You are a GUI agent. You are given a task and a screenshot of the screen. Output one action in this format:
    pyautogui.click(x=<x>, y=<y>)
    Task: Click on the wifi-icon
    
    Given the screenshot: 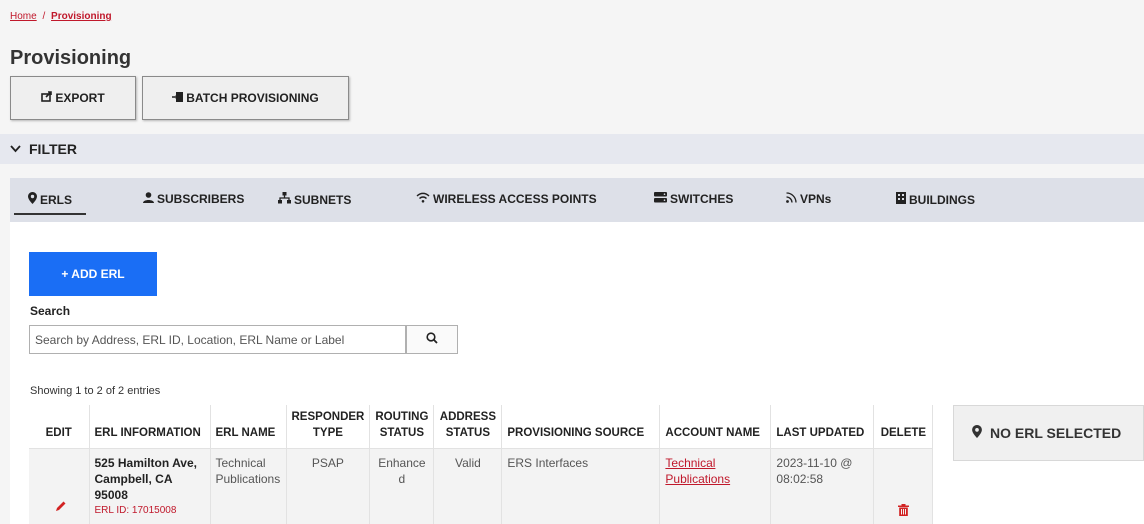 What is the action you would take?
    pyautogui.click(x=423, y=199)
    